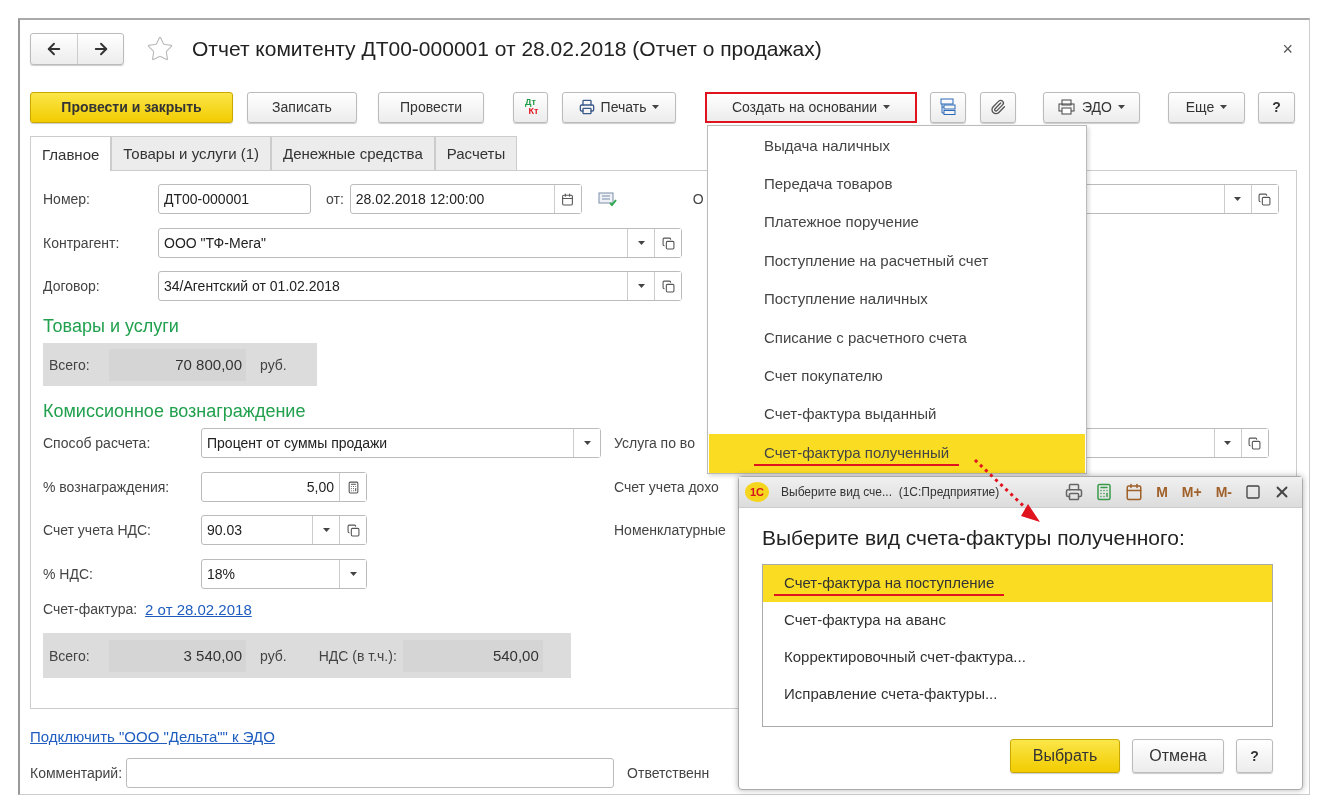 The height and width of the screenshot is (804, 1324). Describe the element at coordinates (76, 773) in the screenshot. I see `field-label: Комментарий:` at that location.